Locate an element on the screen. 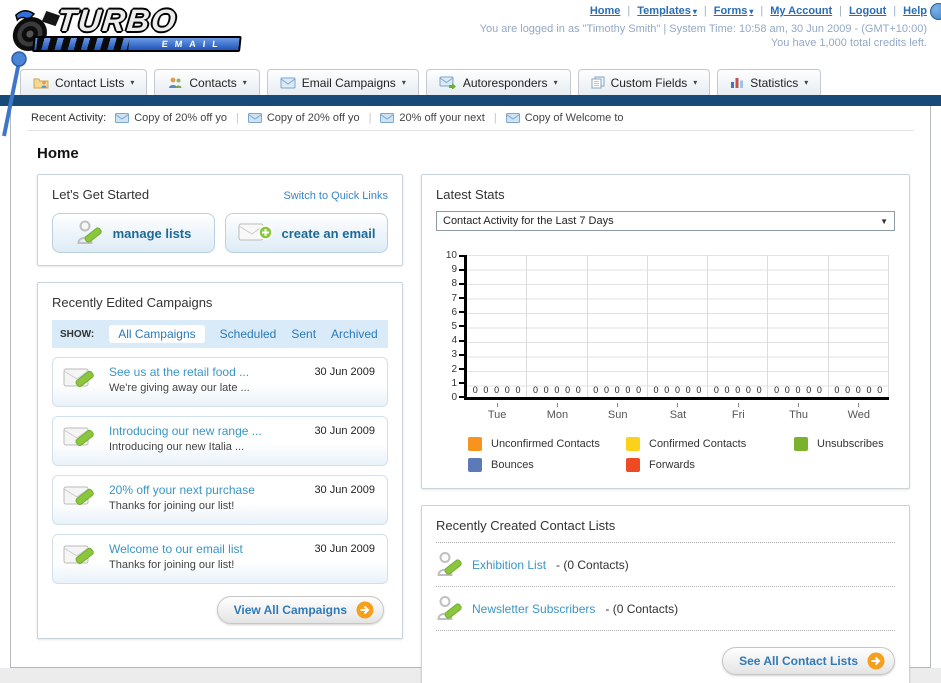 This screenshot has width=941, height=683. contact-list-row: Newsletter Subscribers - (0 Contacts) is located at coordinates (665, 609).